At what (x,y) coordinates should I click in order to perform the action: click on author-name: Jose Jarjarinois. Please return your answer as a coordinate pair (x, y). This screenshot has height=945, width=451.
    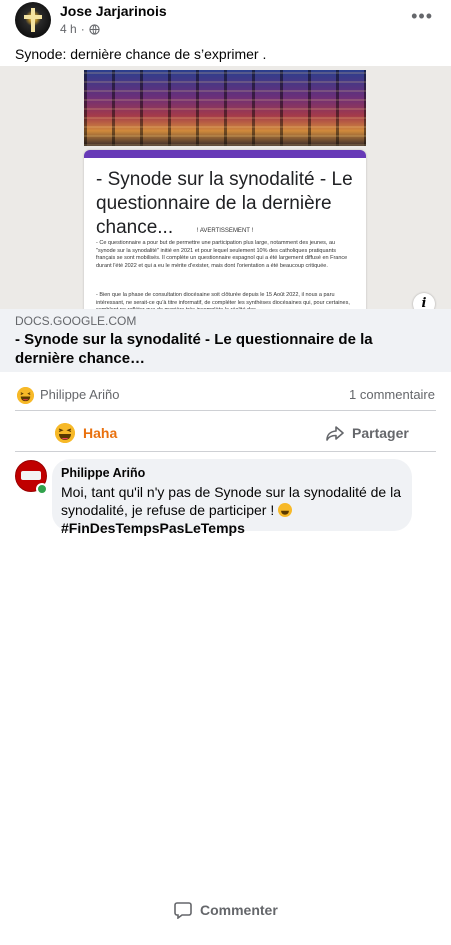
    Looking at the image, I should click on (113, 11).